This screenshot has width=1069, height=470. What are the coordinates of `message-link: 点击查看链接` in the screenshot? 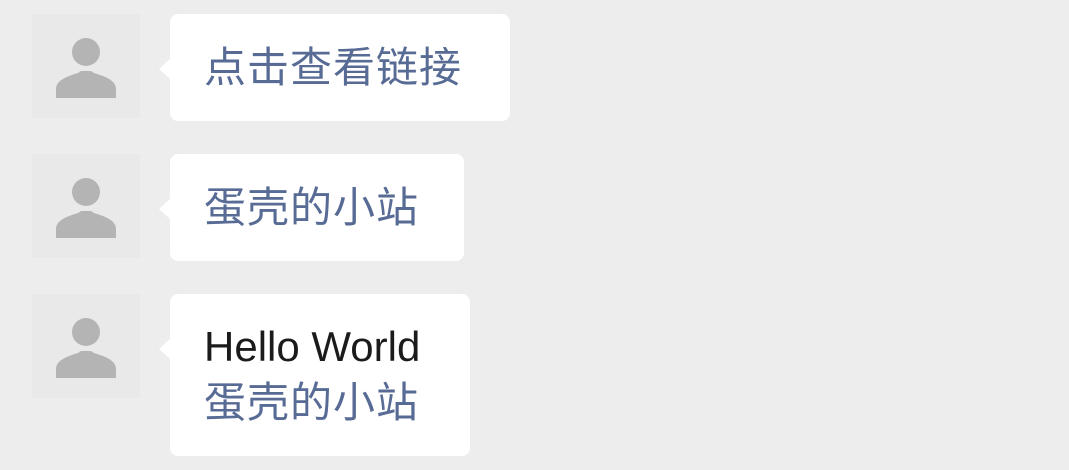 It's located at (340, 68).